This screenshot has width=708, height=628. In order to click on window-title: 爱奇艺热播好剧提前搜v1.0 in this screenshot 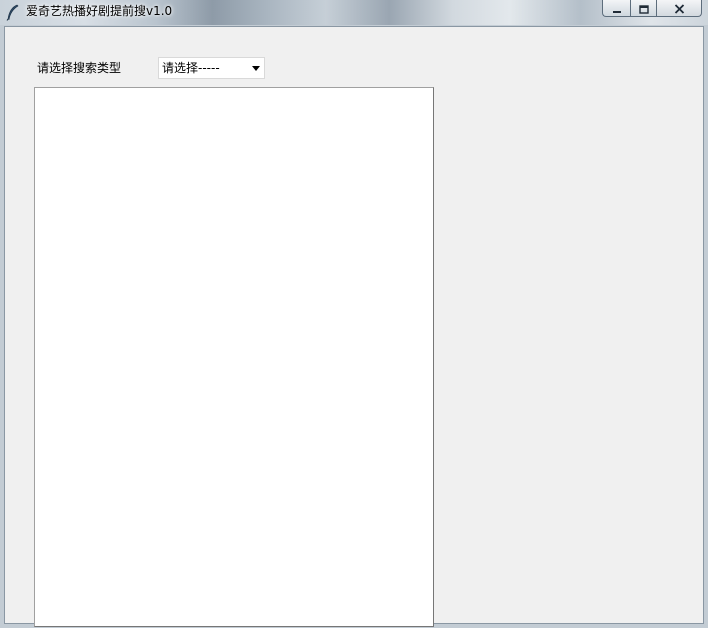, I will do `click(99, 11)`.